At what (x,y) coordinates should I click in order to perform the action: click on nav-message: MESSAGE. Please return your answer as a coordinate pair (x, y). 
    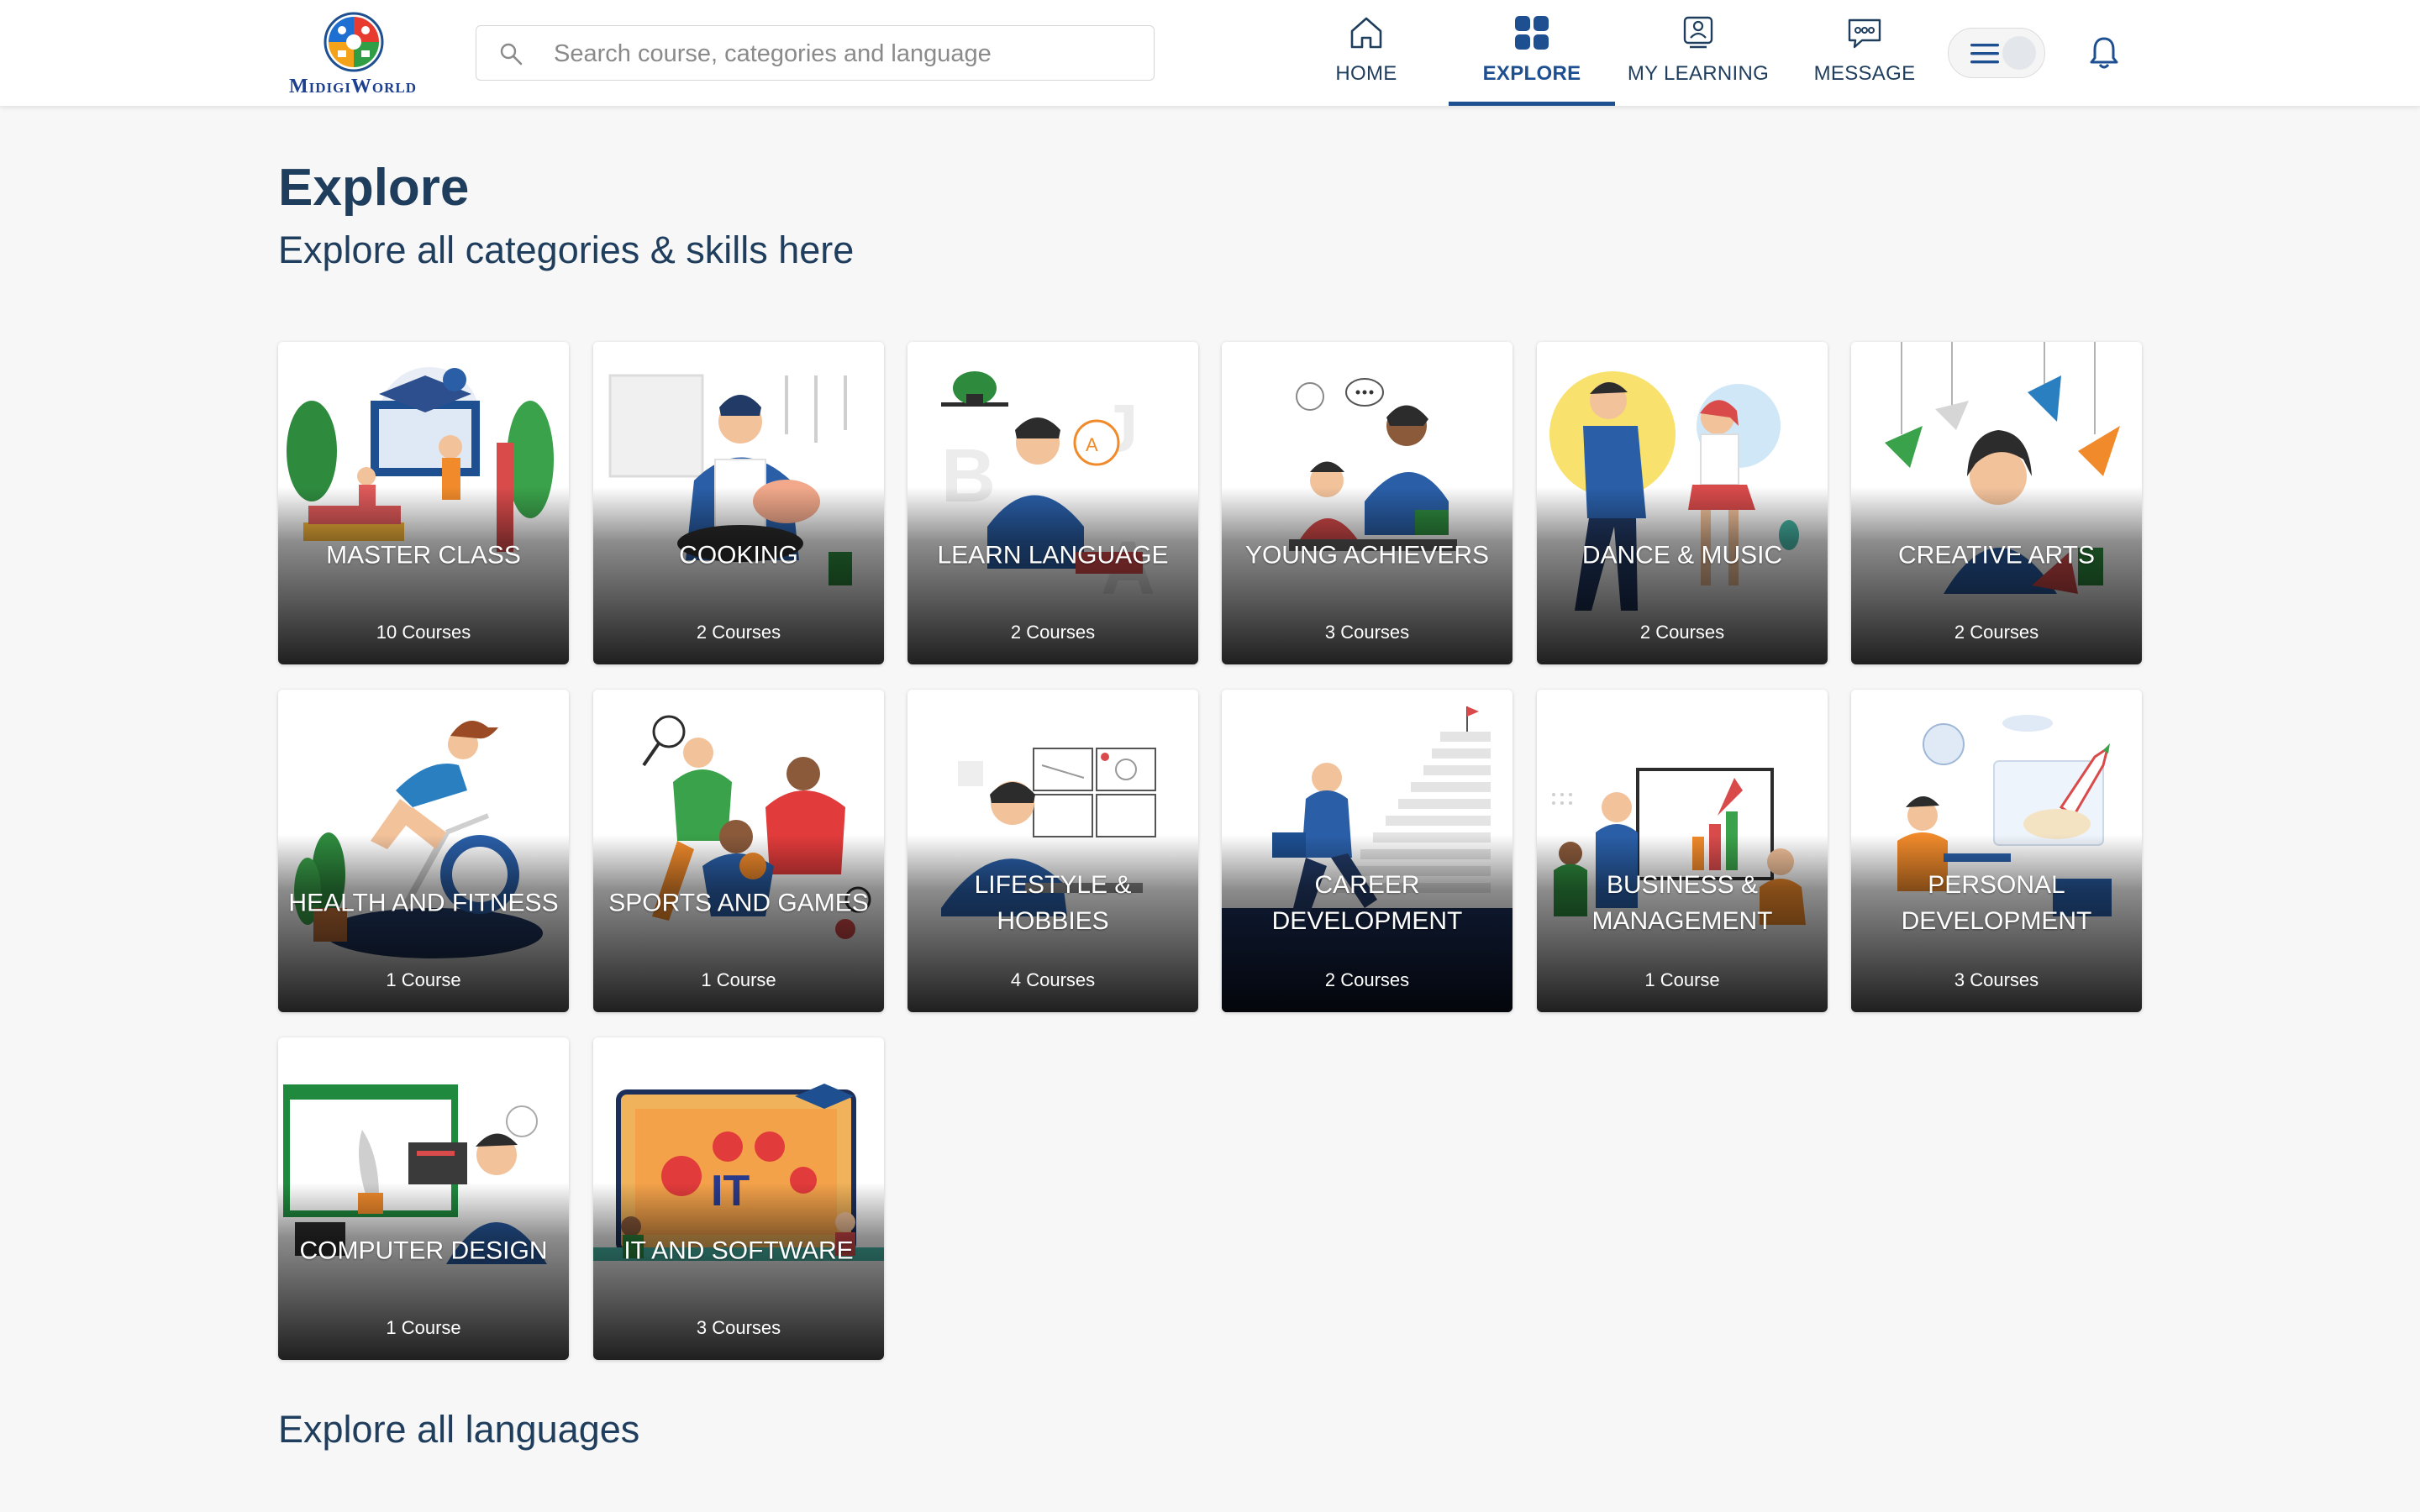
    Looking at the image, I should click on (1864, 53).